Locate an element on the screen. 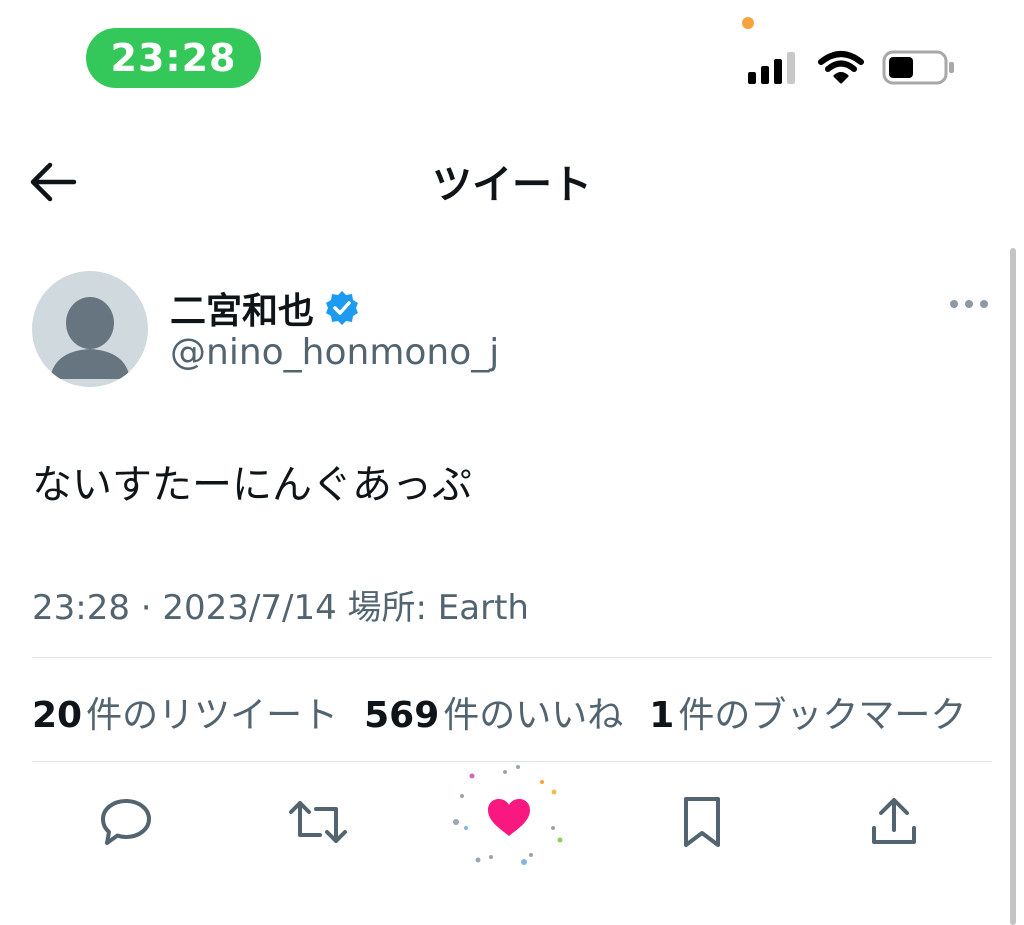 The image size is (1024, 925). retweet-count: 20 is located at coordinates (57, 715).